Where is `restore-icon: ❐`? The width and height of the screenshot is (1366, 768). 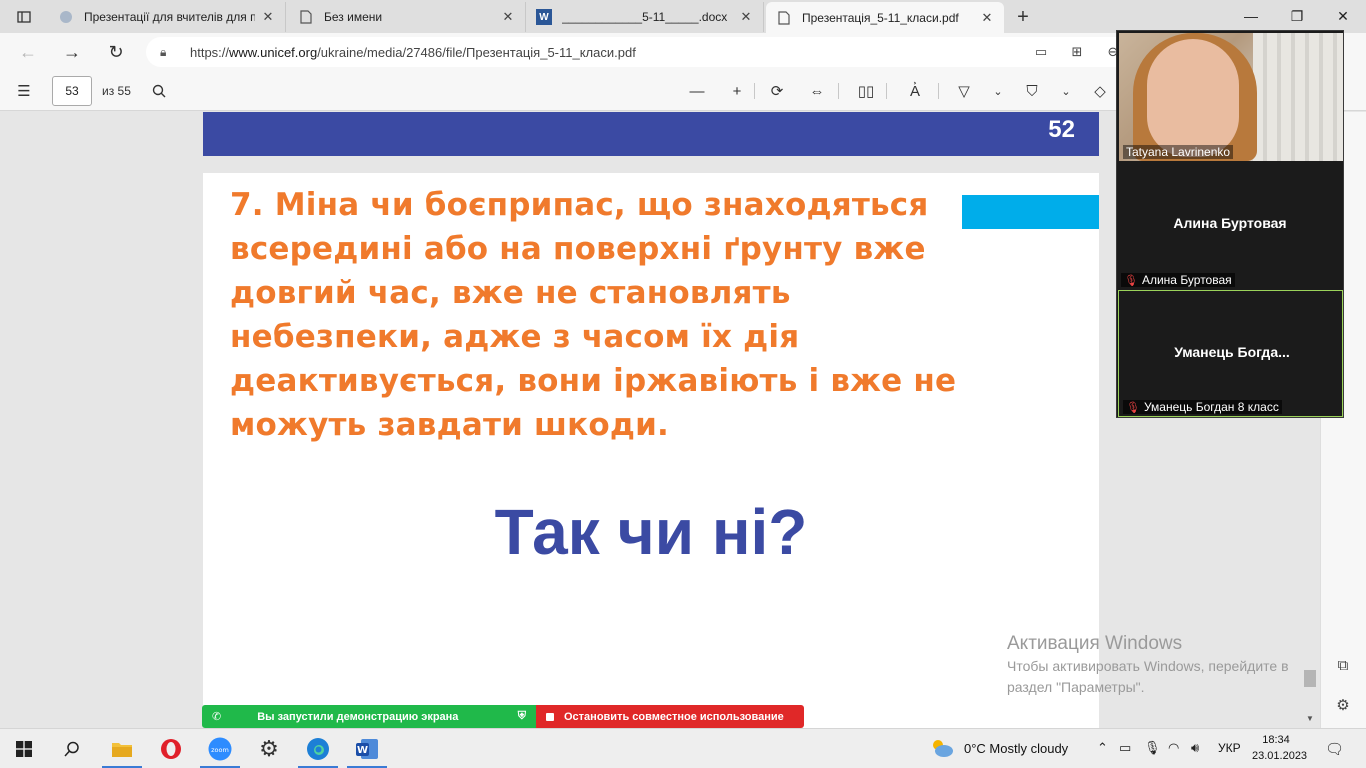
restore-icon: ❐ is located at coordinates (1297, 16).